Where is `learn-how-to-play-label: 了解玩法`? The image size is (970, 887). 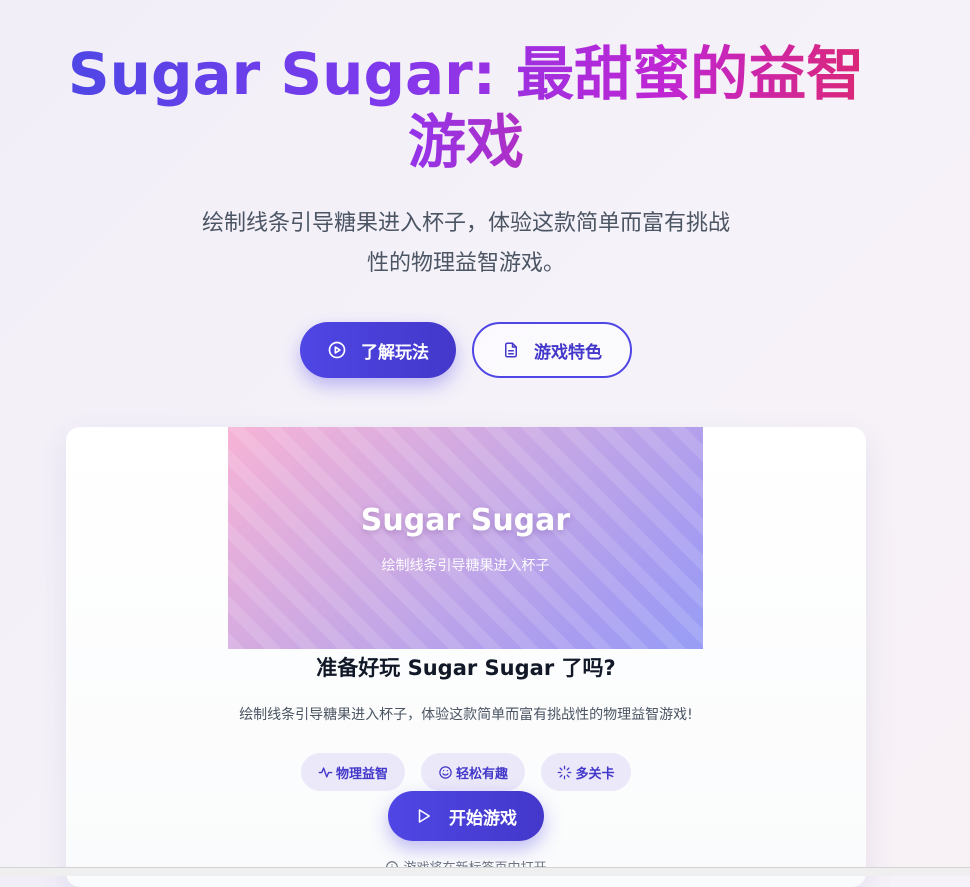 learn-how-to-play-label: 了解玩法 is located at coordinates (395, 352).